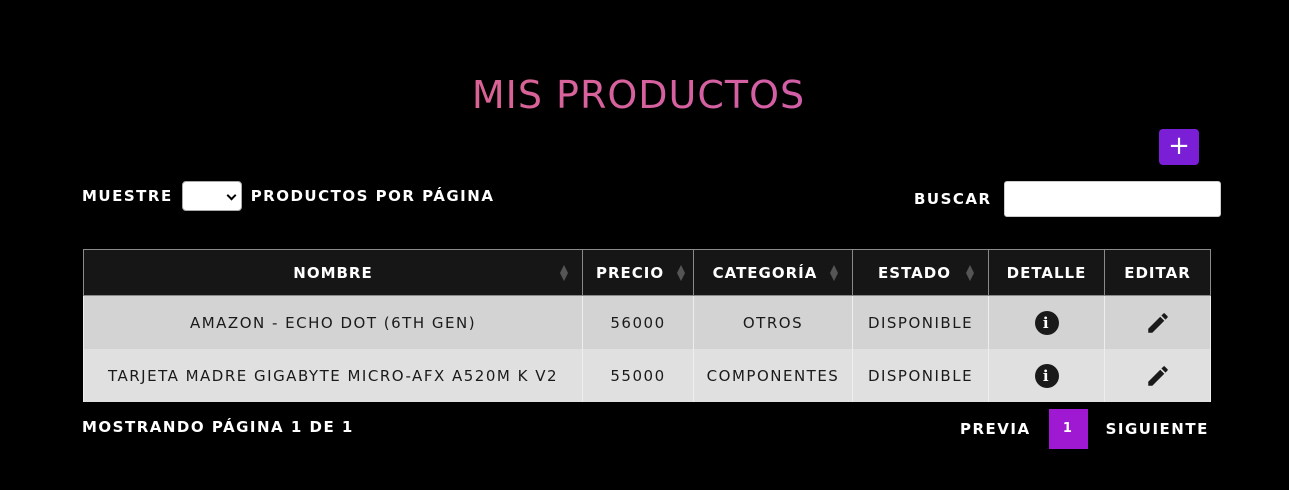  I want to click on column-header-label: PRECIO, so click(630, 272).